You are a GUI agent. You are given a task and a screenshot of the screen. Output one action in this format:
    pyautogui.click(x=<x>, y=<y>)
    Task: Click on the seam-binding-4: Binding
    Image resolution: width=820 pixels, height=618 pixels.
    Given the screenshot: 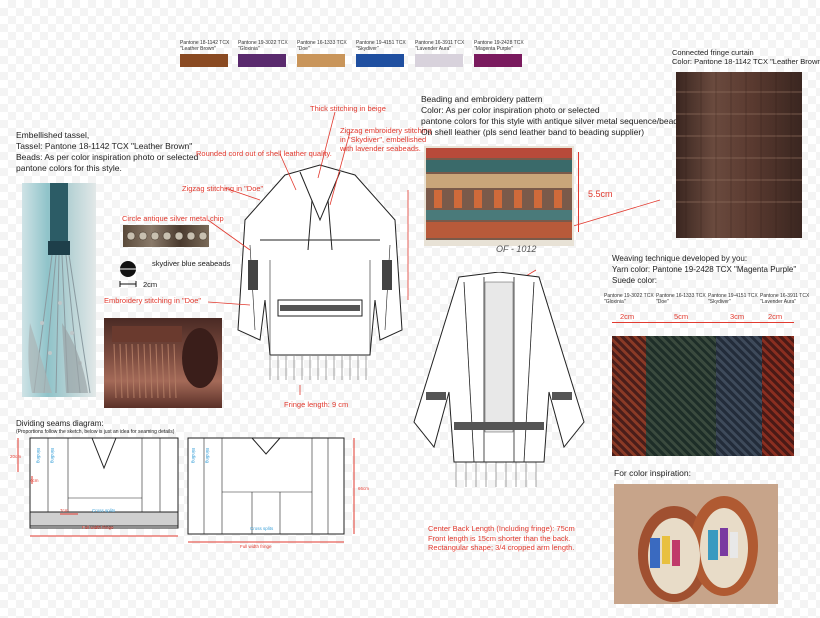 What is the action you would take?
    pyautogui.click(x=207, y=456)
    